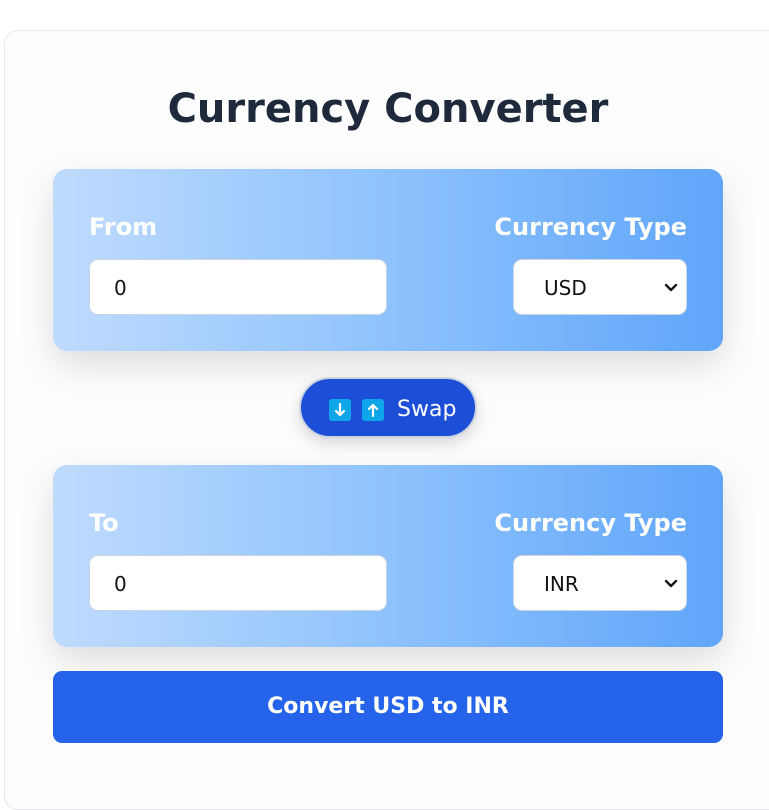 The height and width of the screenshot is (810, 769). What do you see at coordinates (238, 287) in the screenshot?
I see `from-amount-input: 0` at bounding box center [238, 287].